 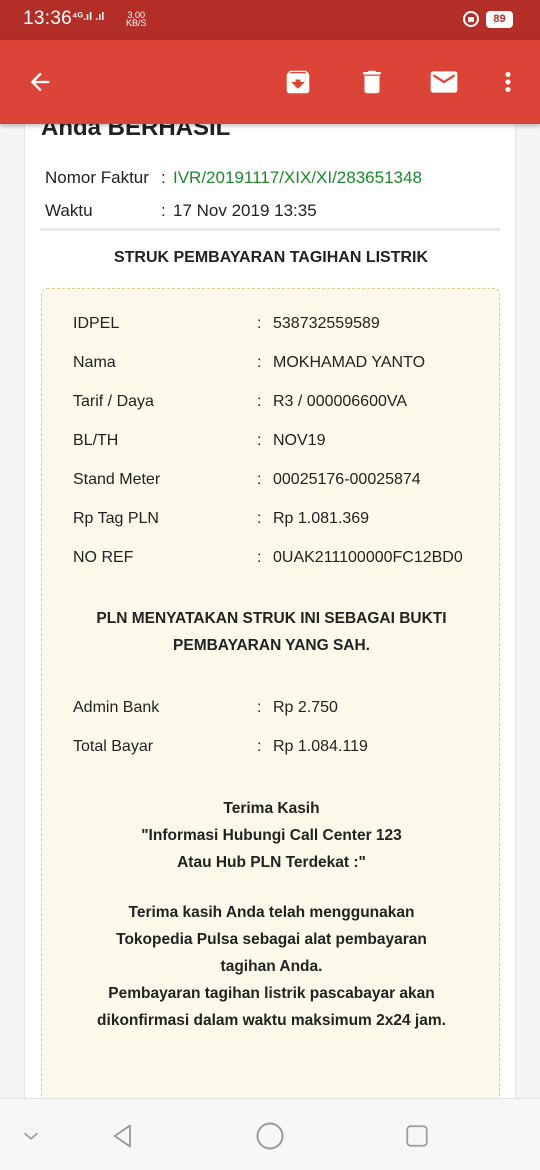 What do you see at coordinates (271, 912) in the screenshot?
I see `note-line: Terima kasih Anda telah menggunakan` at bounding box center [271, 912].